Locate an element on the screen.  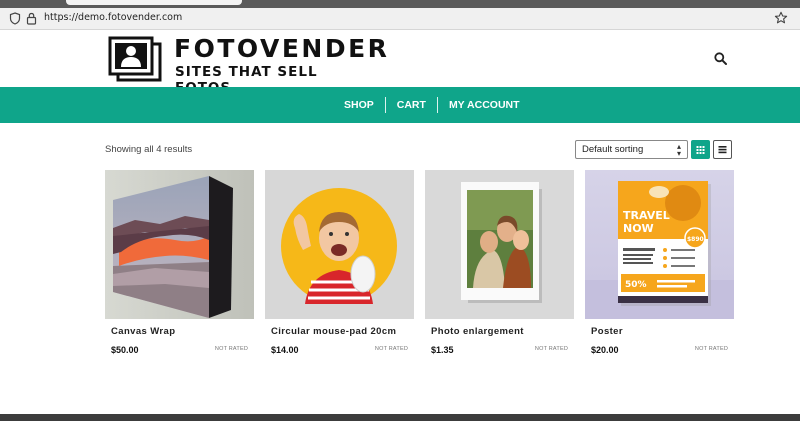
poster-art-line2: NOW is located at coordinates (638, 228).